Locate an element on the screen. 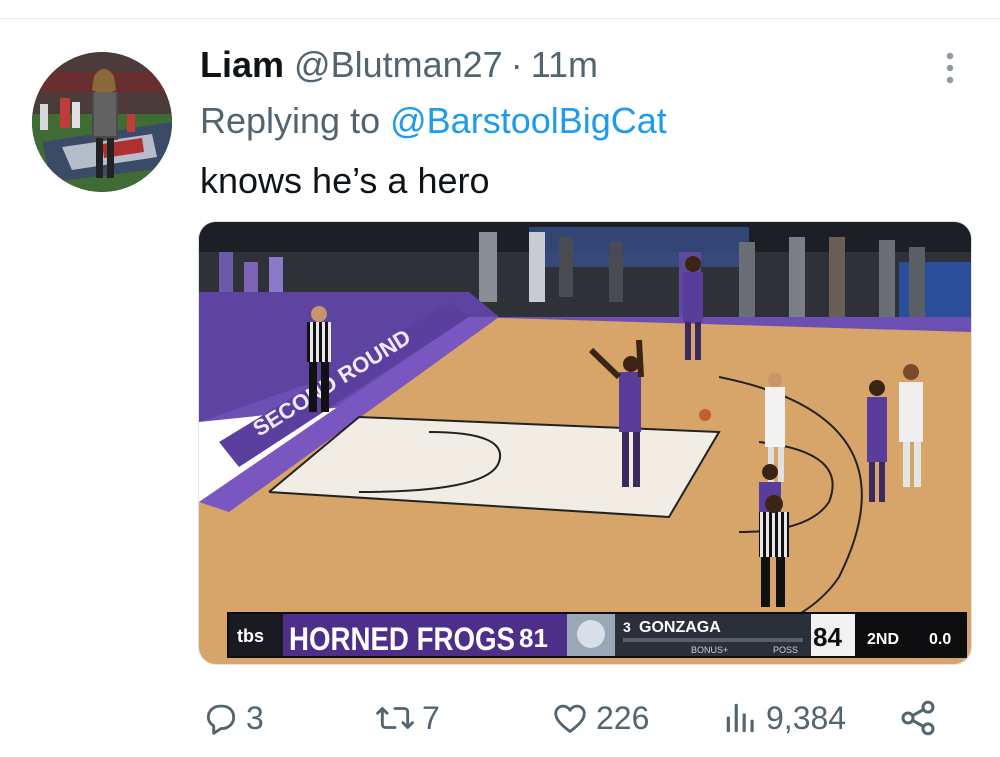 Image resolution: width=1000 pixels, height=757 pixels. team1-name: HORNED FROGS is located at coordinates (402, 639).